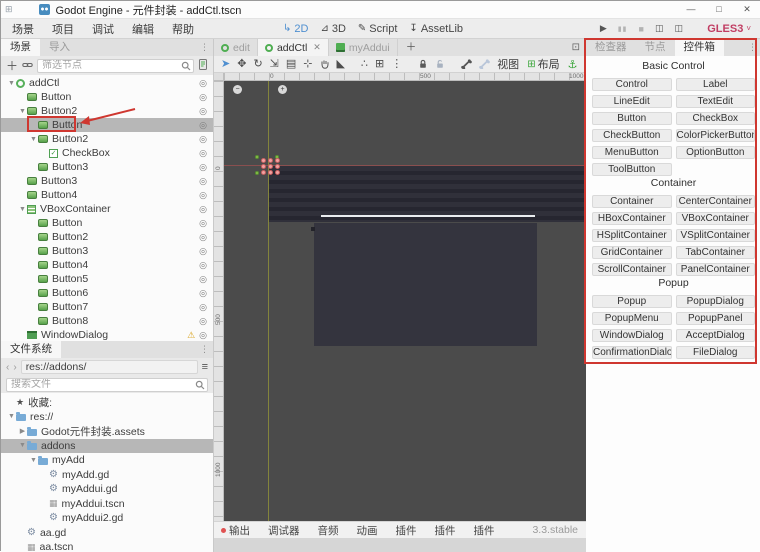 This screenshot has width=760, height=552. Describe the element at coordinates (423, 64) in the screenshot. I see `lock-tool-icon` at that location.